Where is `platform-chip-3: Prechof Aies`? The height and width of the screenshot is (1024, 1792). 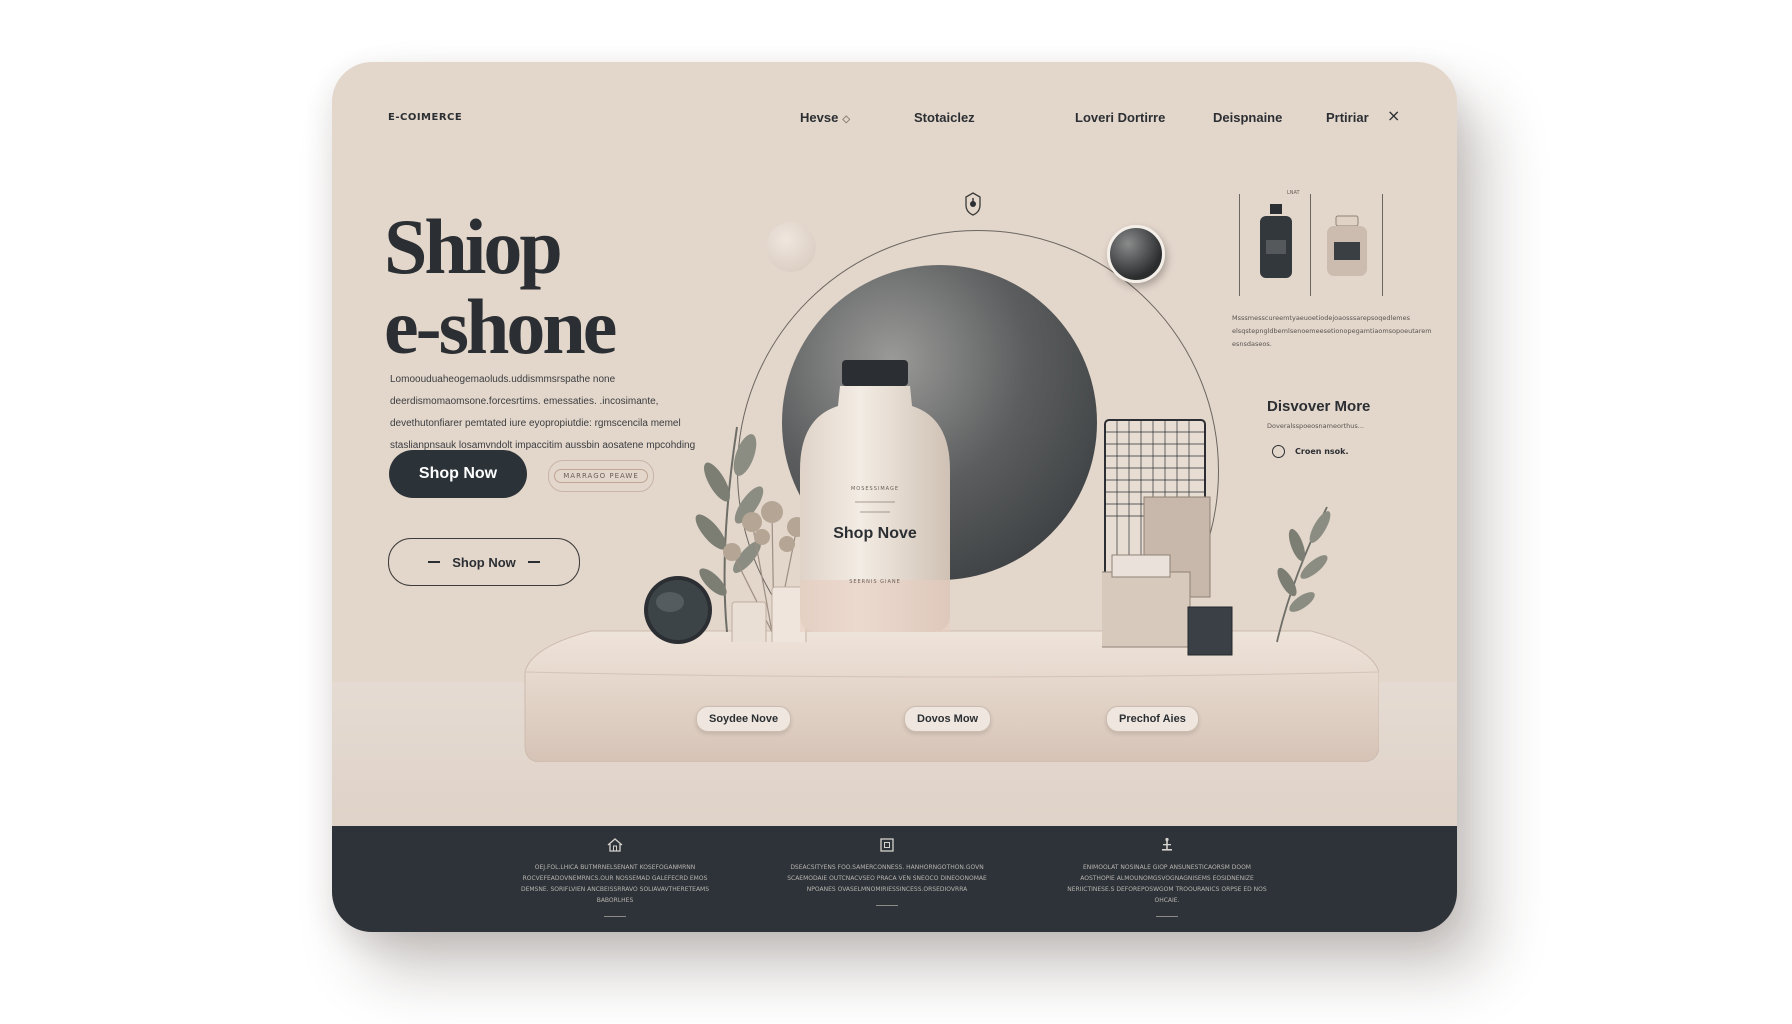
platform-chip-3: Prechof Aies is located at coordinates (1152, 719).